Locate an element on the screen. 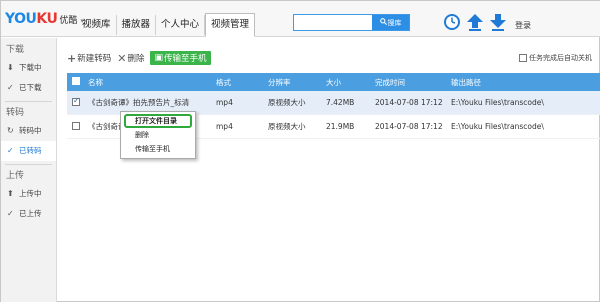 The width and height of the screenshot is (600, 302). header-size: 大小 is located at coordinates (350, 82).